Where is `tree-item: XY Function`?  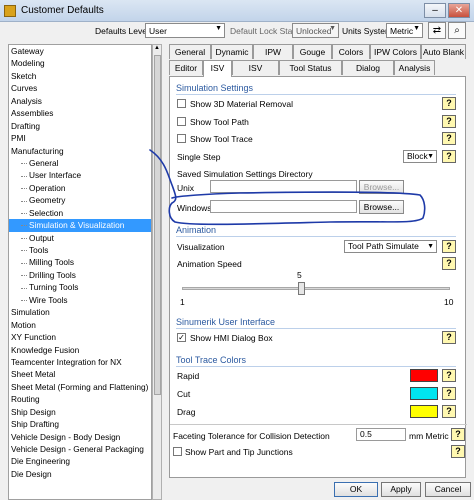 tree-item: XY Function is located at coordinates (80, 337).